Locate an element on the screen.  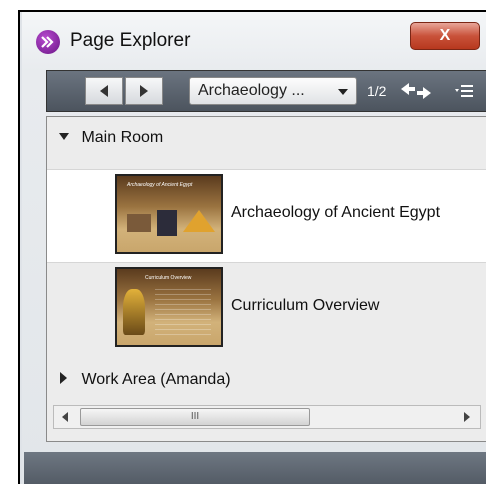
next-page-button is located at coordinates (144, 91).